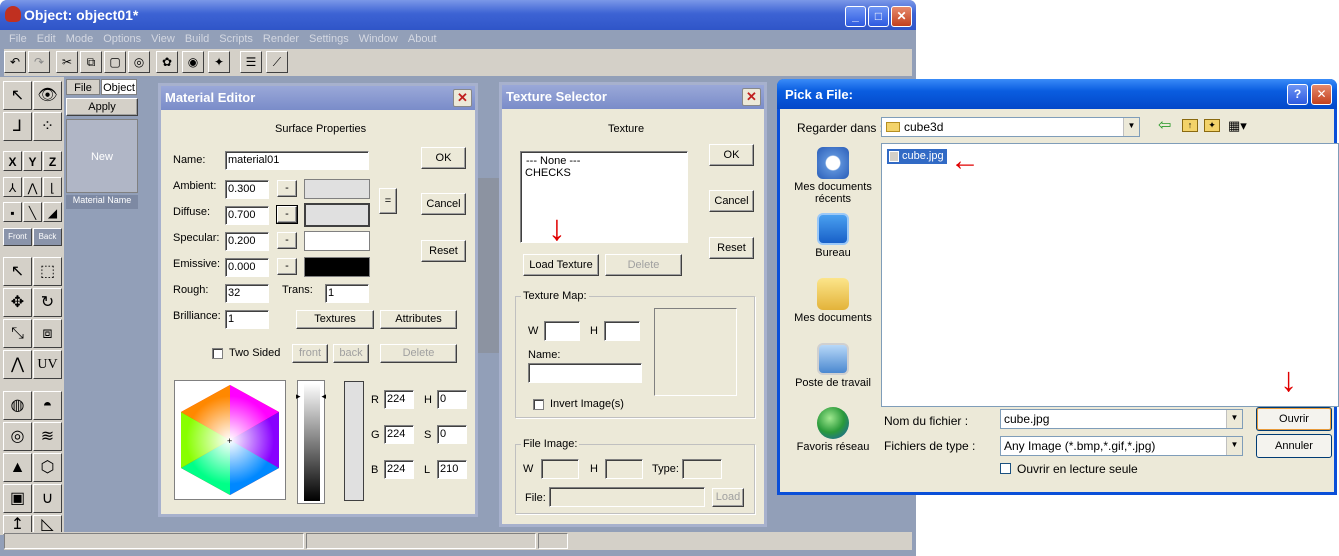  What do you see at coordinates (247, 293) in the screenshot?
I see `rough-input: 32` at bounding box center [247, 293].